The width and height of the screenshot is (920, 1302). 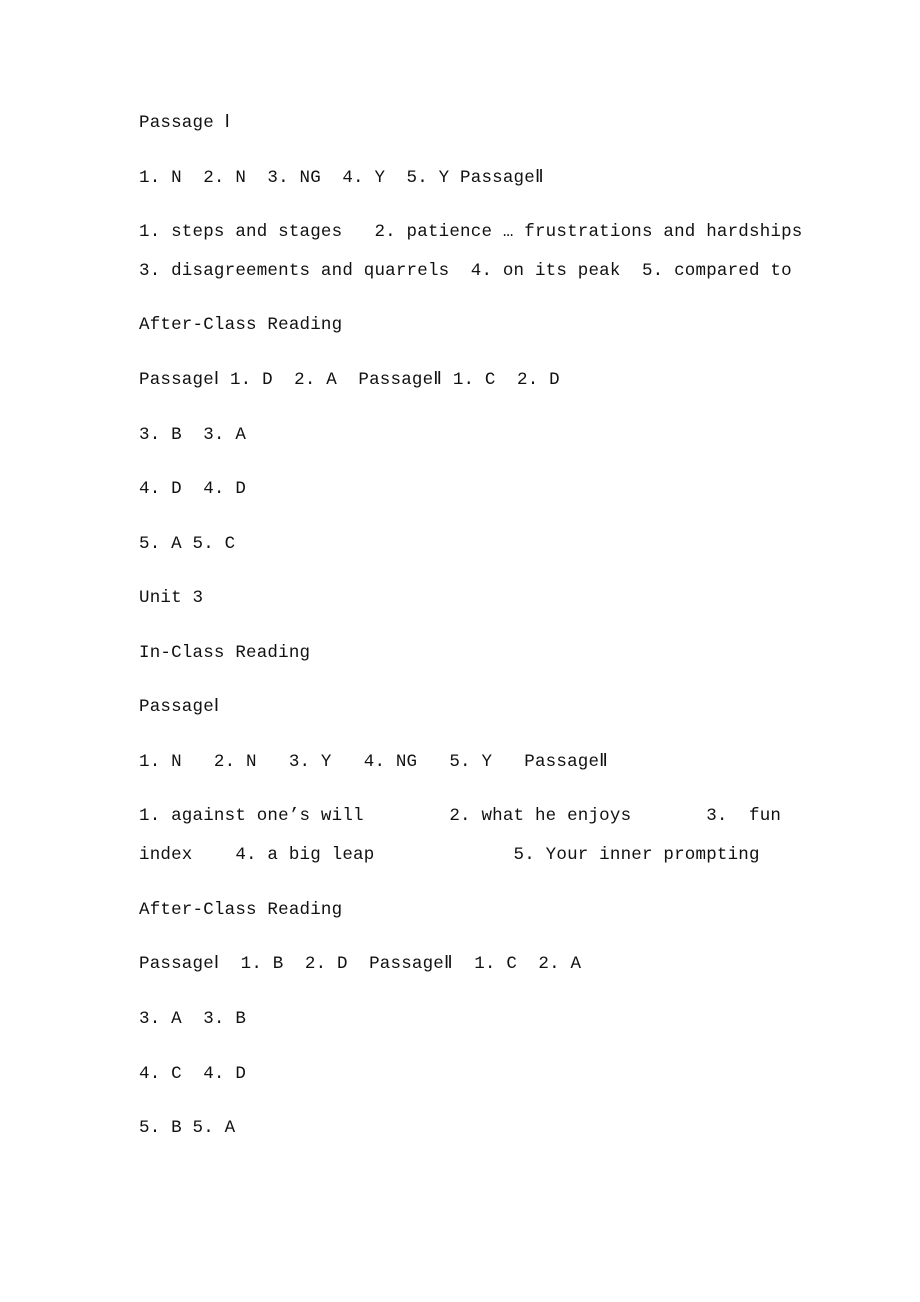 What do you see at coordinates (349, 380) in the screenshot?
I see `answer-line: PassageⅠ 1. D 2. A PassageⅡ 1. C 2. D` at bounding box center [349, 380].